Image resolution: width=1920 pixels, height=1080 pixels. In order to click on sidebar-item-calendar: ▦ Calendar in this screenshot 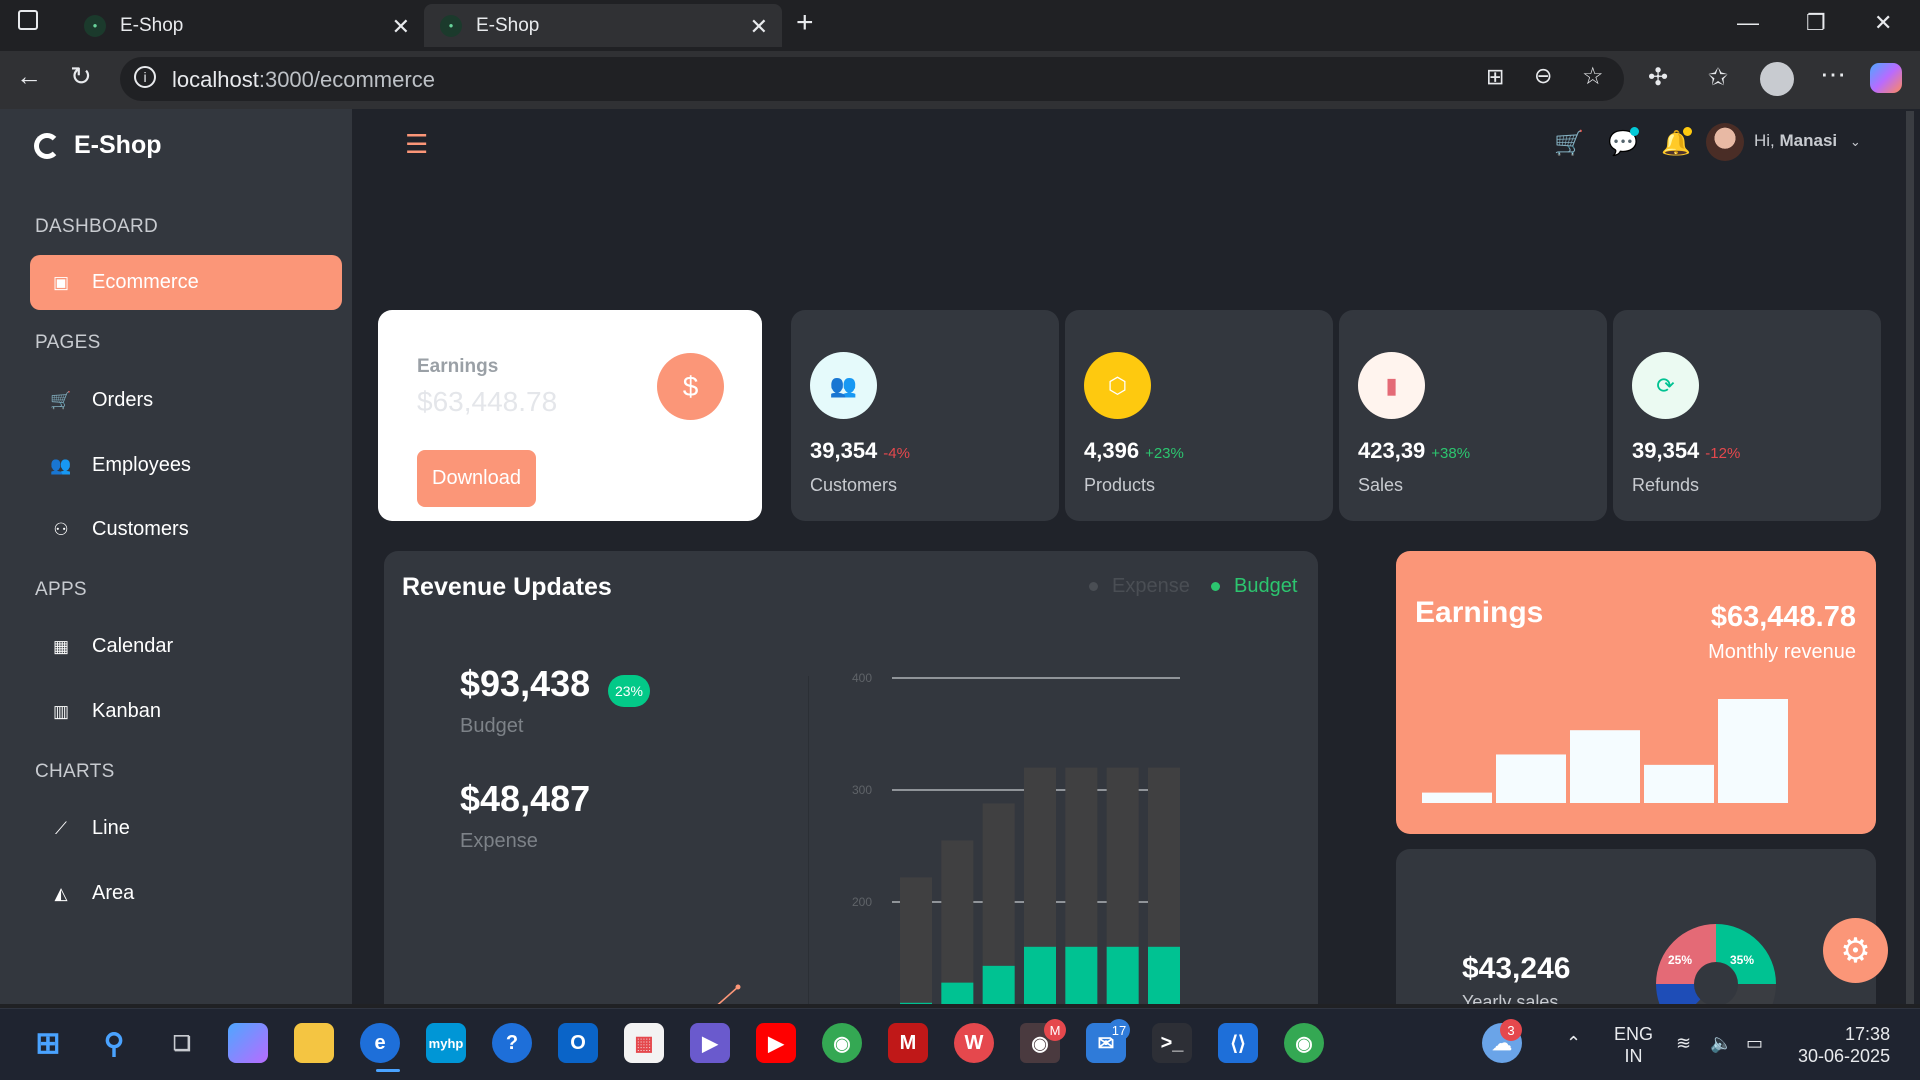, I will do `click(186, 646)`.